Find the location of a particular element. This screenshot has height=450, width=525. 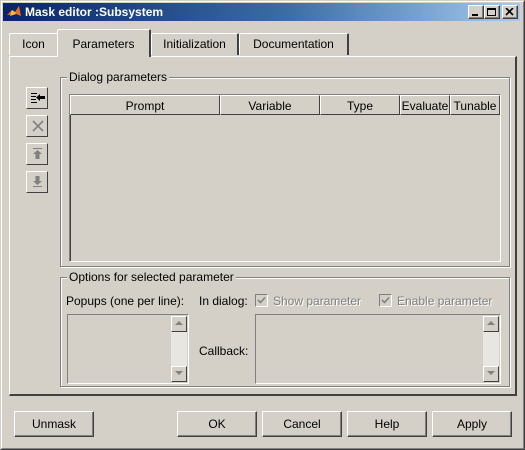

popups-textarea is located at coordinates (128, 349).